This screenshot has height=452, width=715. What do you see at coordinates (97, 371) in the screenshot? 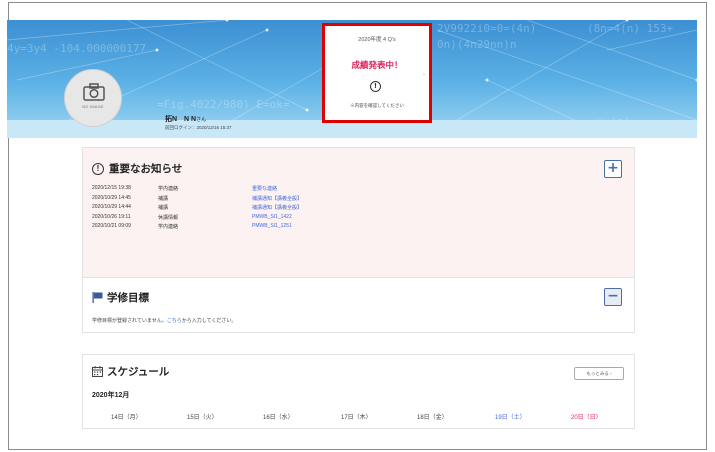
I see `calendar-icon` at bounding box center [97, 371].